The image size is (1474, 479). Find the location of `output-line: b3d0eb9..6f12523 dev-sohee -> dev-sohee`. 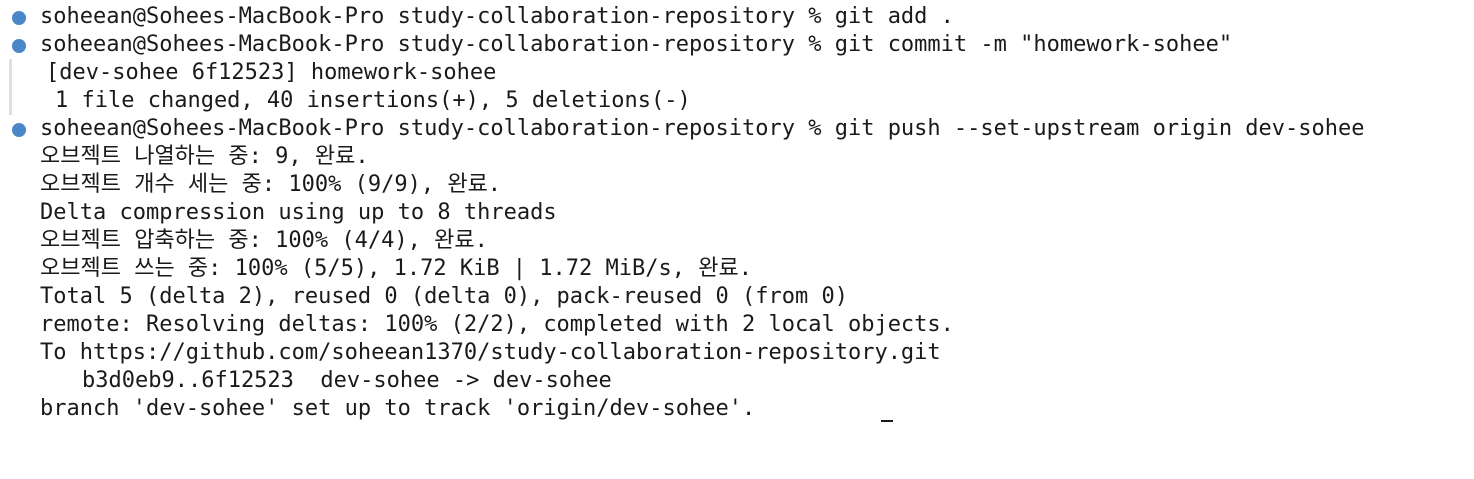

output-line: b3d0eb9..6f12523 dev-sohee -> dev-sohee is located at coordinates (737, 381).